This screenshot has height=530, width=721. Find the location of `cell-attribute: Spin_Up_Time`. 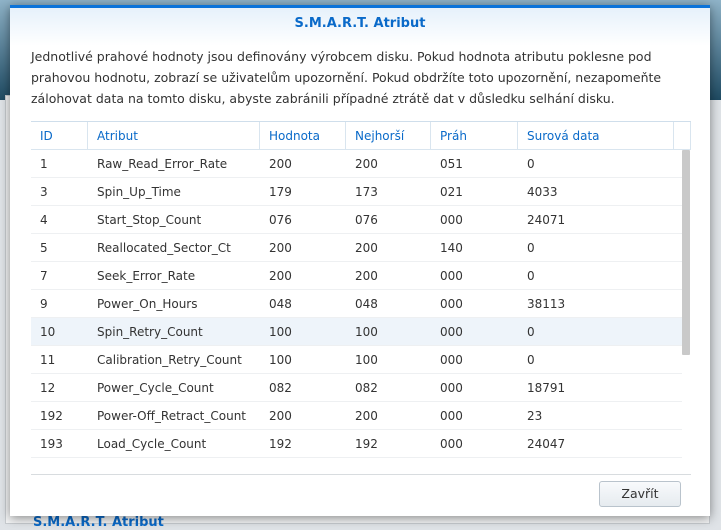

cell-attribute: Spin_Up_Time is located at coordinates (139, 191).